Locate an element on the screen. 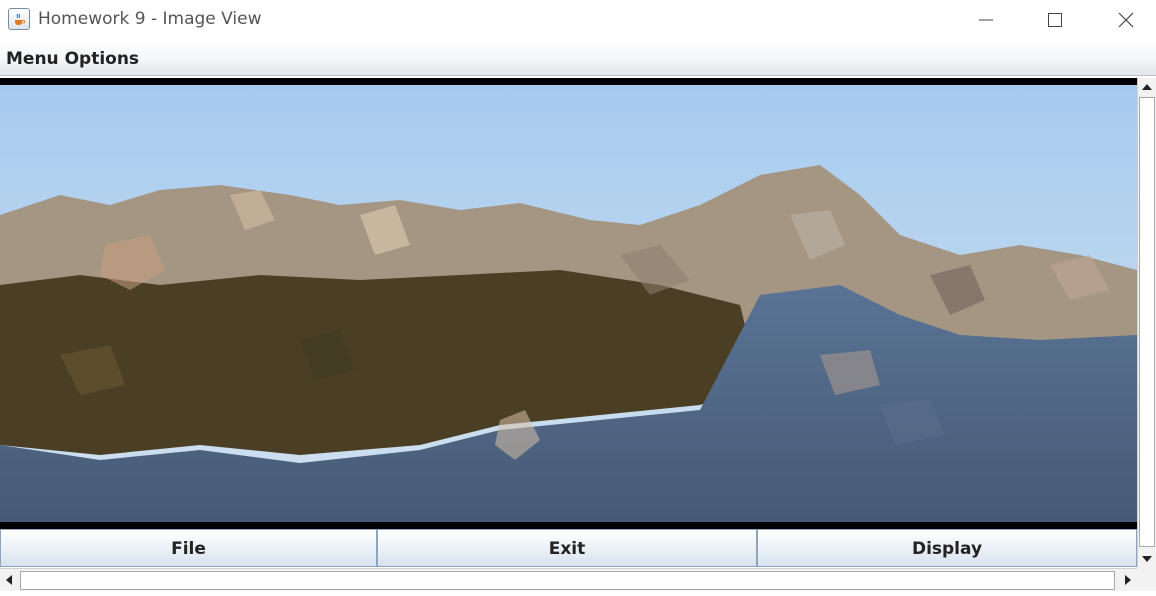 The width and height of the screenshot is (1156, 596). scroll-right-icon is located at coordinates (1128, 580).